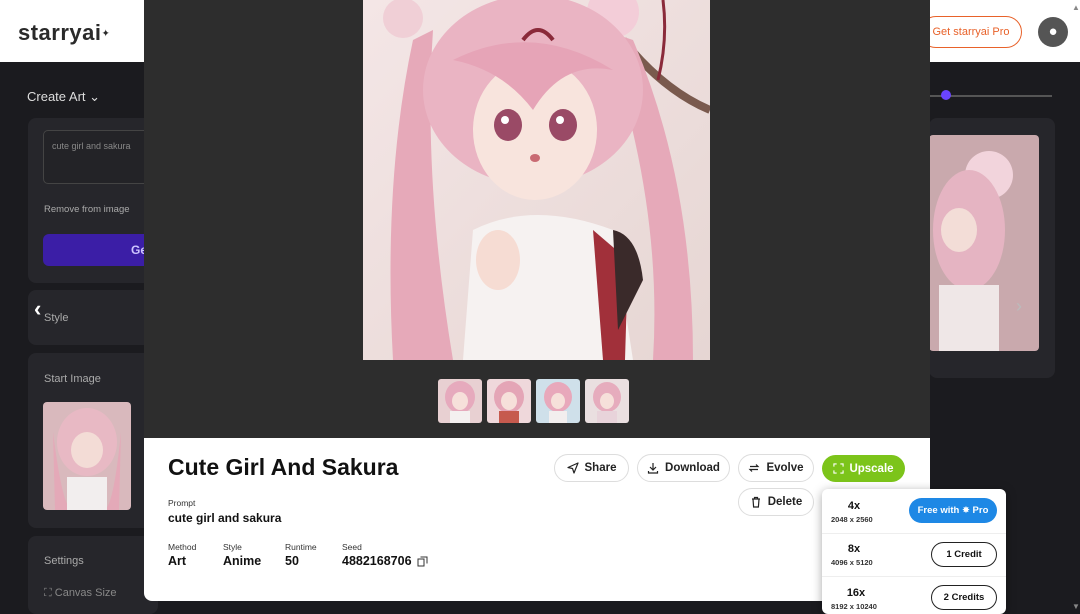 The image size is (1080, 614). Describe the element at coordinates (377, 561) in the screenshot. I see `seed-value: 4882168706` at that location.